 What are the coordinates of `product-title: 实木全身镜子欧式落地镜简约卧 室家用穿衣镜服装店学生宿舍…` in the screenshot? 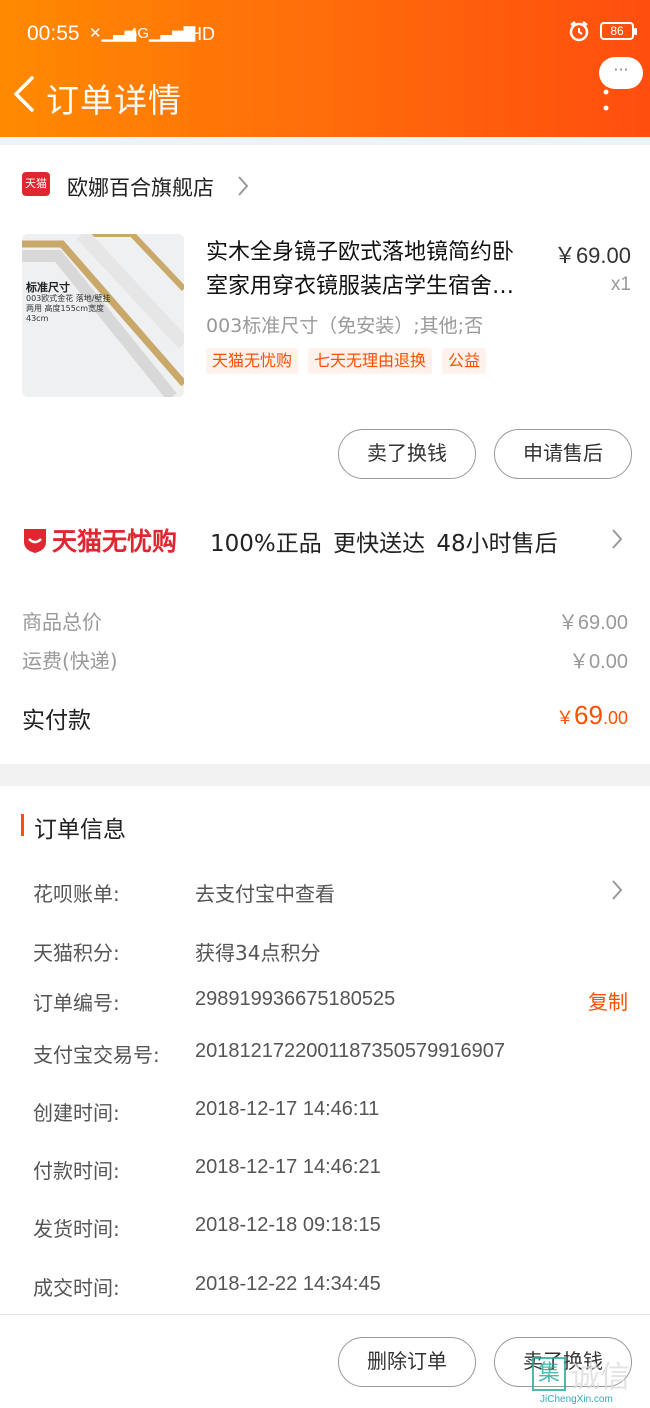 It's located at (371, 270).